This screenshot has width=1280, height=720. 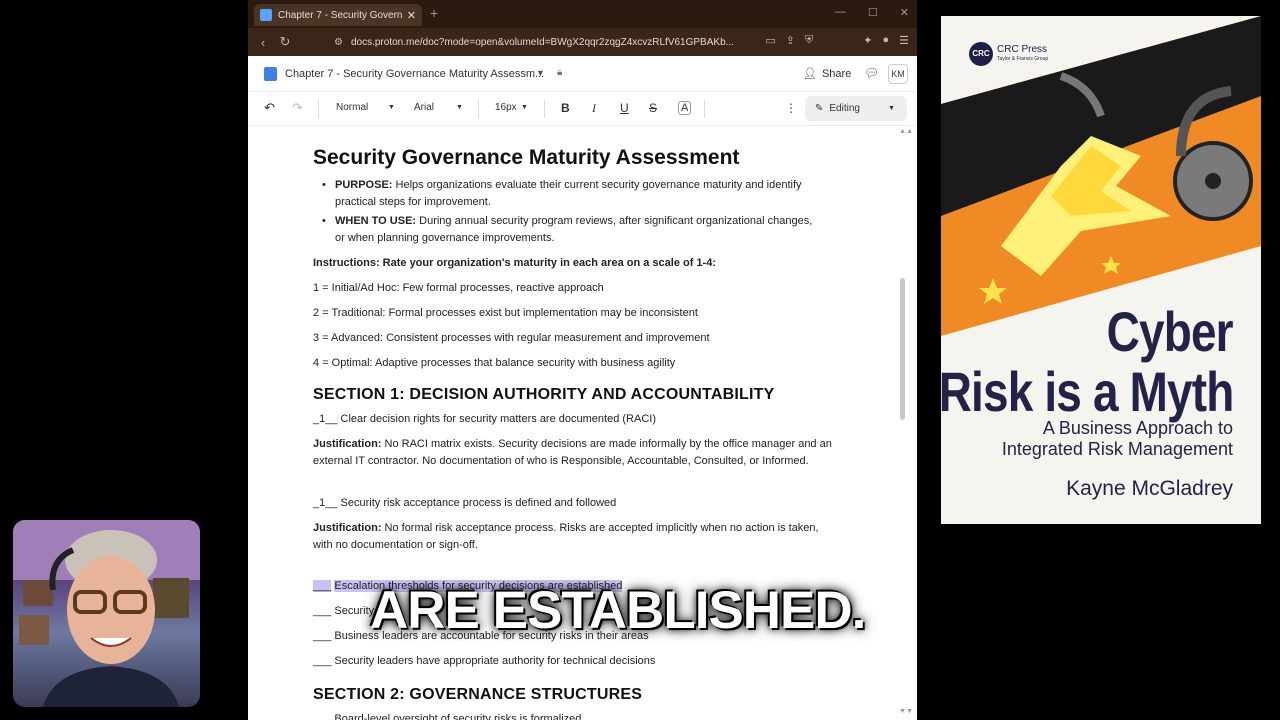 What do you see at coordinates (526, 157) in the screenshot?
I see `document-heading: Security Governance Maturity Assessment` at bounding box center [526, 157].